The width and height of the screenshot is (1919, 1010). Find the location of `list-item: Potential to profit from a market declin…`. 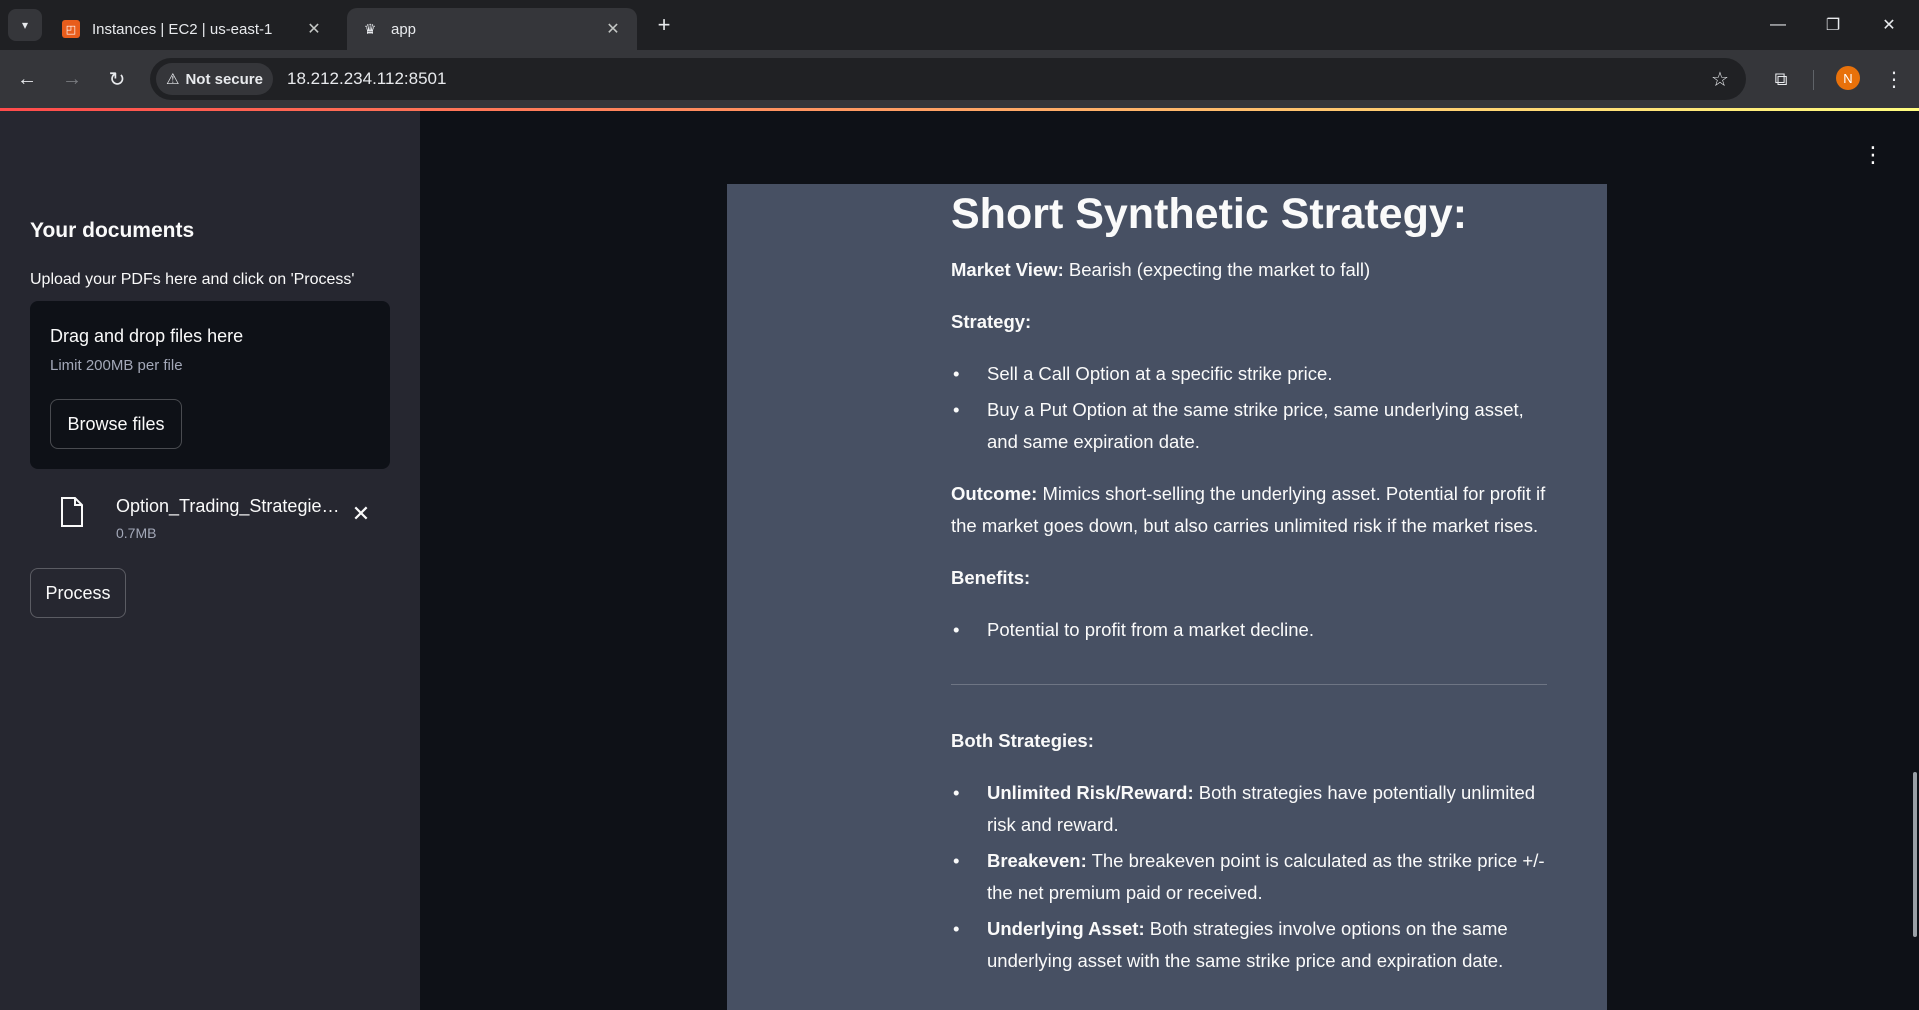

list-item: Potential to profit from a market declin… is located at coordinates (1249, 630).